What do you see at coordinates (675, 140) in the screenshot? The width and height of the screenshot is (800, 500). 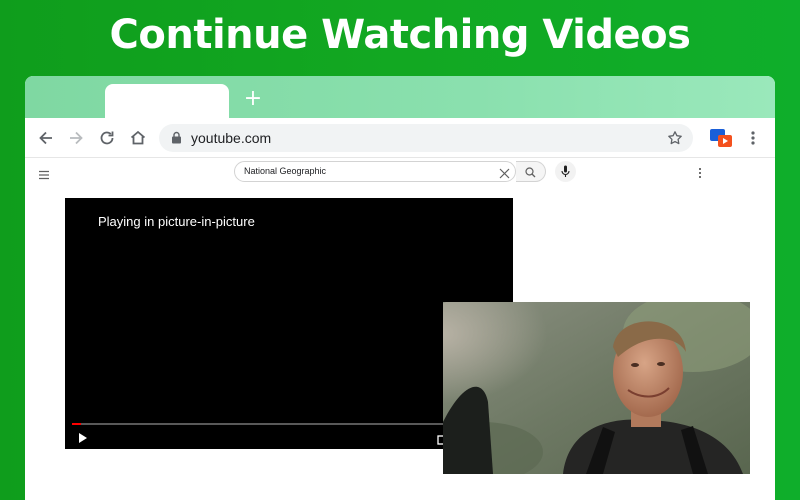 I see `star-icon` at bounding box center [675, 140].